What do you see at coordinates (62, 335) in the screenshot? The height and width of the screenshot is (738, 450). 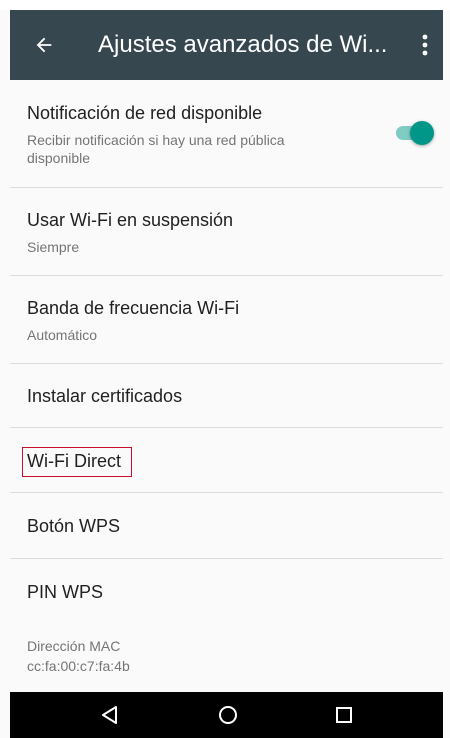 I see `setting-summary: Automático` at bounding box center [62, 335].